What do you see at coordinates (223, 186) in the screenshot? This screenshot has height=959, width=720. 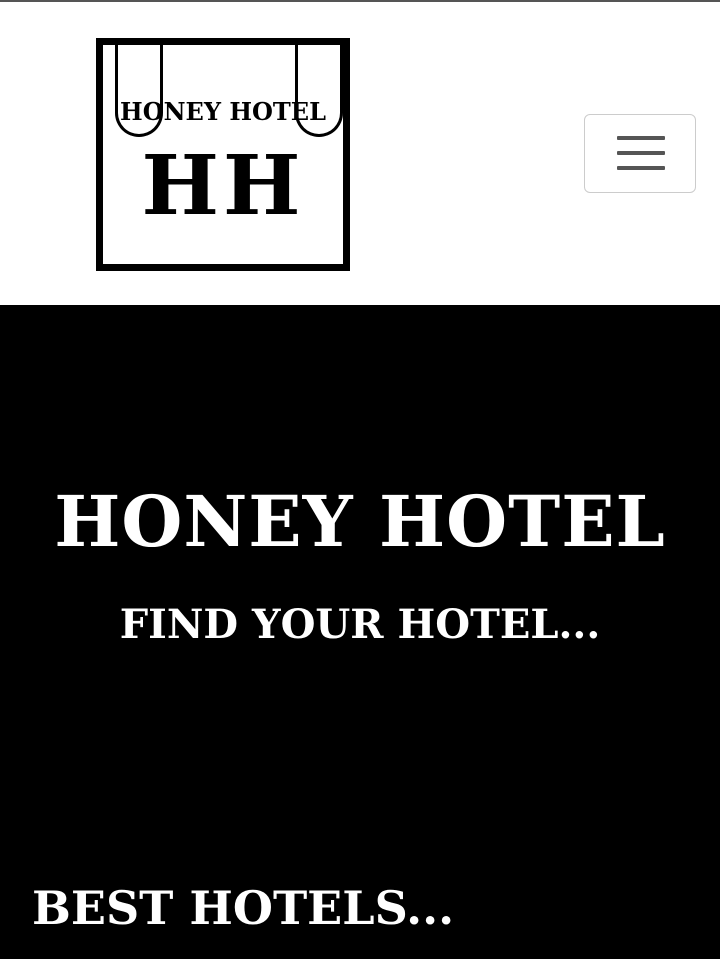 I see `logo-mark: HH` at bounding box center [223, 186].